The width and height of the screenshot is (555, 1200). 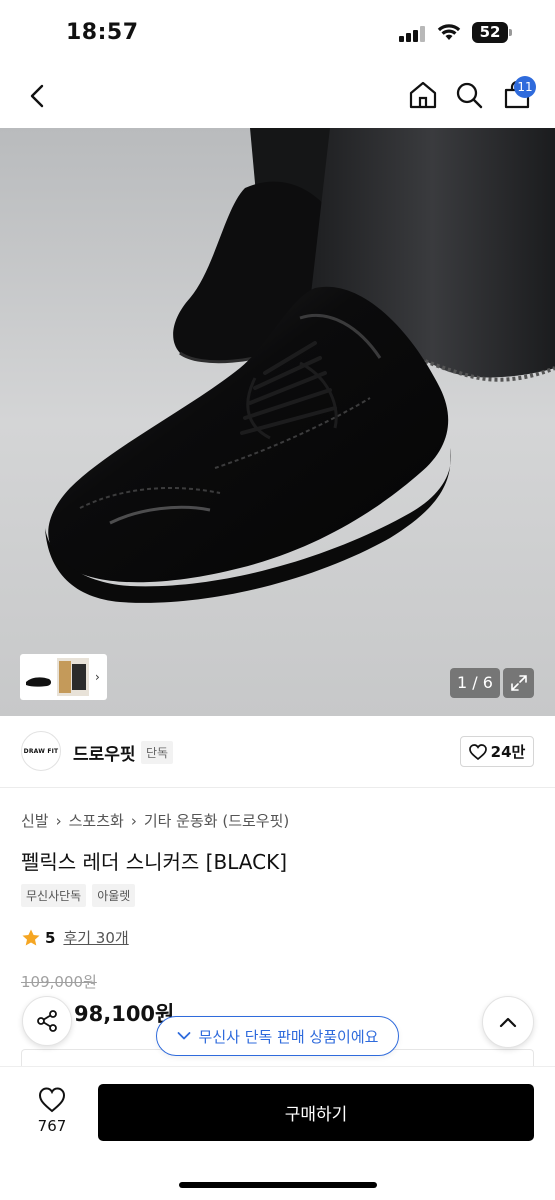 I want to click on expand-icon, so click(x=518, y=683).